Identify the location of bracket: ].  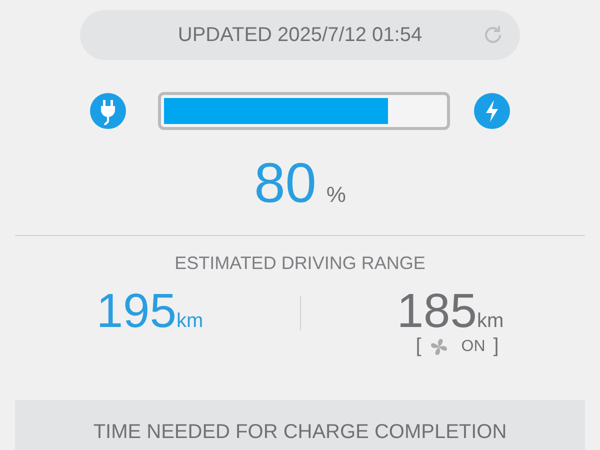
(496, 346).